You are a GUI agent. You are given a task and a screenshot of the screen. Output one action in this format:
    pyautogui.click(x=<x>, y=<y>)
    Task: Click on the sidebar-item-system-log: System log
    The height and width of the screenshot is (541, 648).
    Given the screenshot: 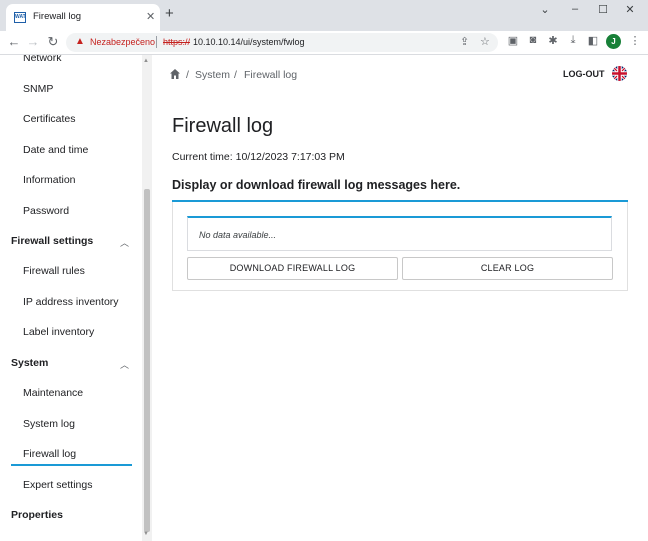 What is the action you would take?
    pyautogui.click(x=49, y=424)
    